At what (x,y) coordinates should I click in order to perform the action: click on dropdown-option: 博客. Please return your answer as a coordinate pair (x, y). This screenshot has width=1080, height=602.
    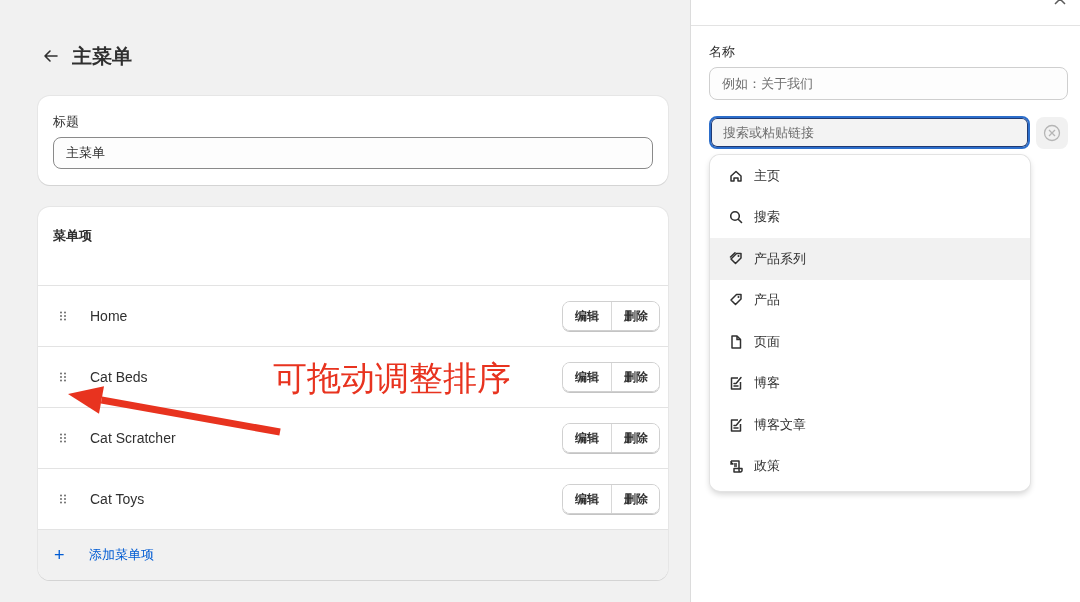
    Looking at the image, I should click on (870, 383).